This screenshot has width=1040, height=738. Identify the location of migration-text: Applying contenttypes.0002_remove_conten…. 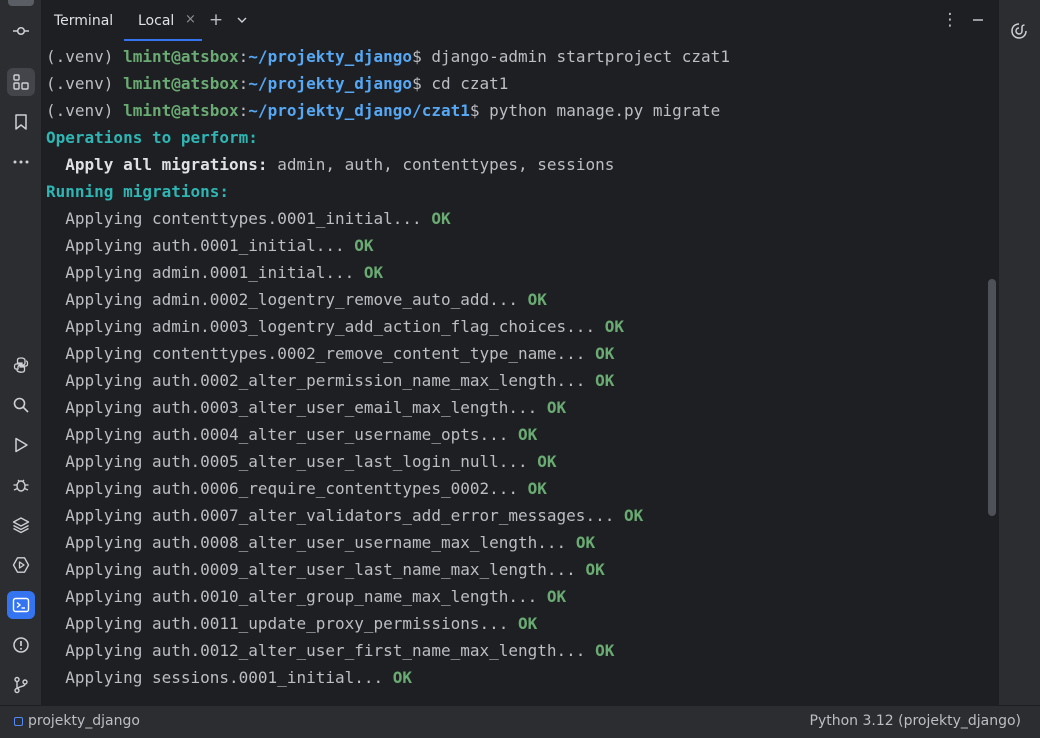
(321, 353).